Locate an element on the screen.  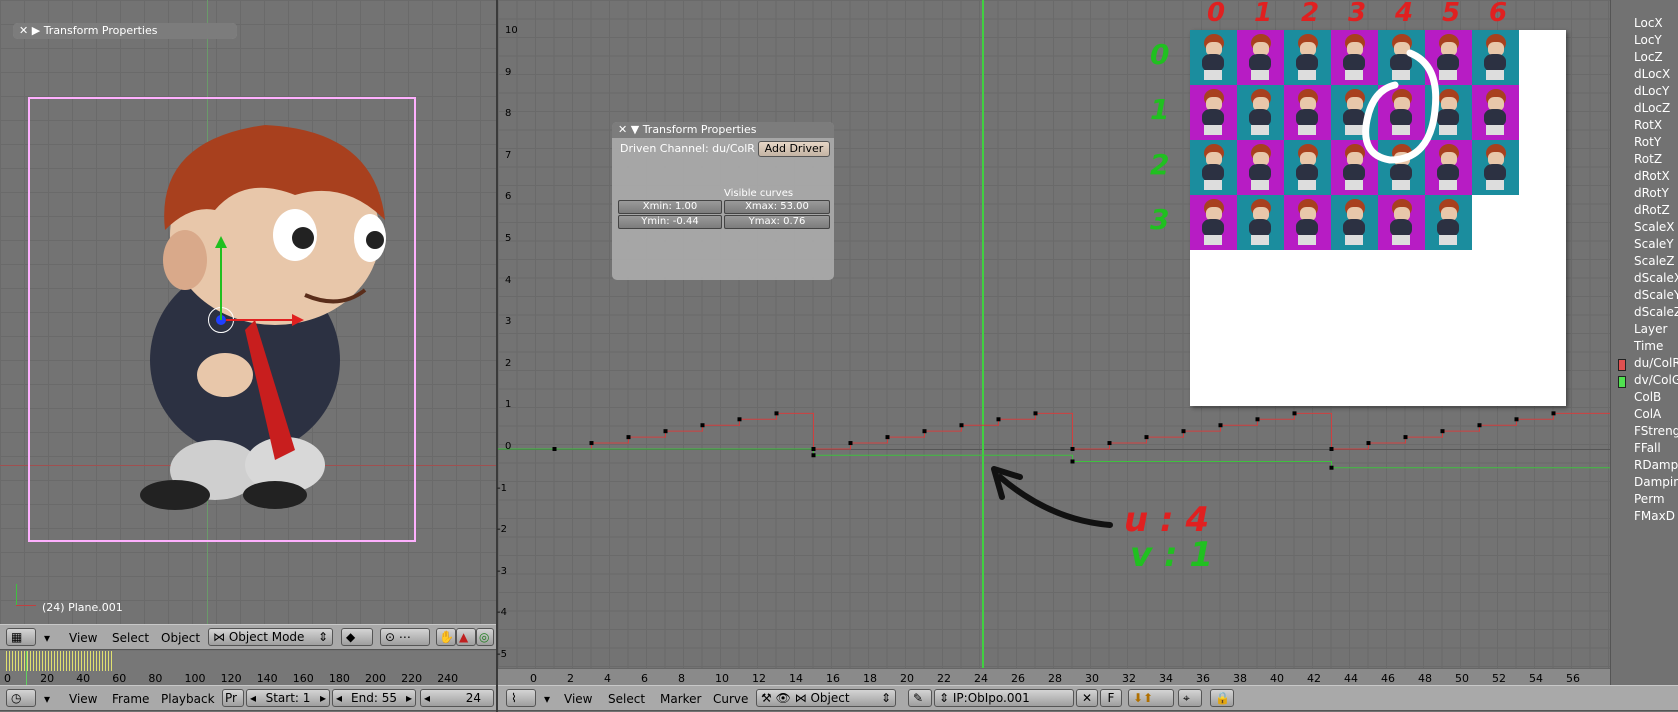
expand-arrow-icon: ▶ is located at coordinates (36, 30).